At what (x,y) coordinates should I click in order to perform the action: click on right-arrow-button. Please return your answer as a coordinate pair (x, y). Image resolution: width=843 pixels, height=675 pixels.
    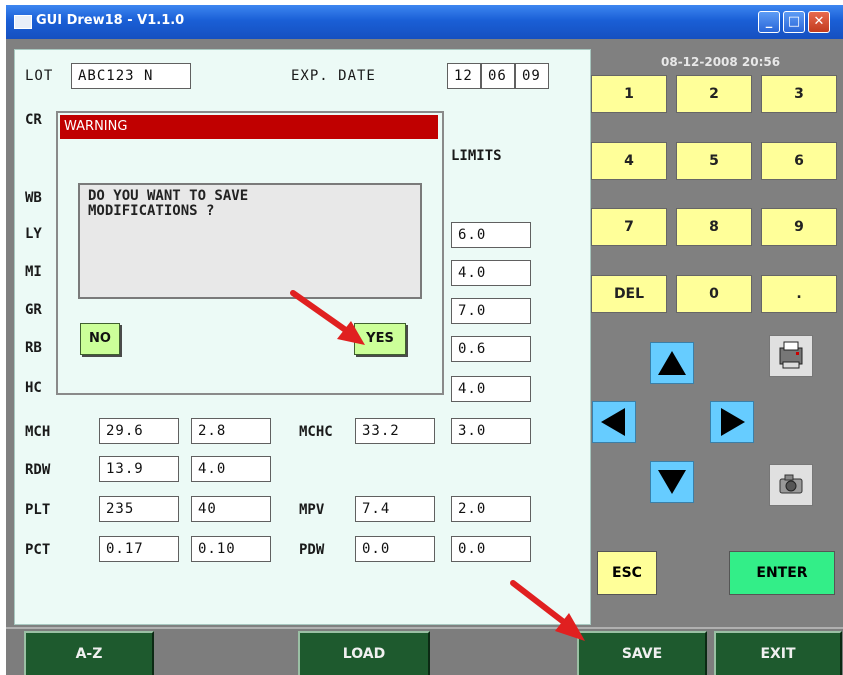
    Looking at the image, I should click on (732, 422).